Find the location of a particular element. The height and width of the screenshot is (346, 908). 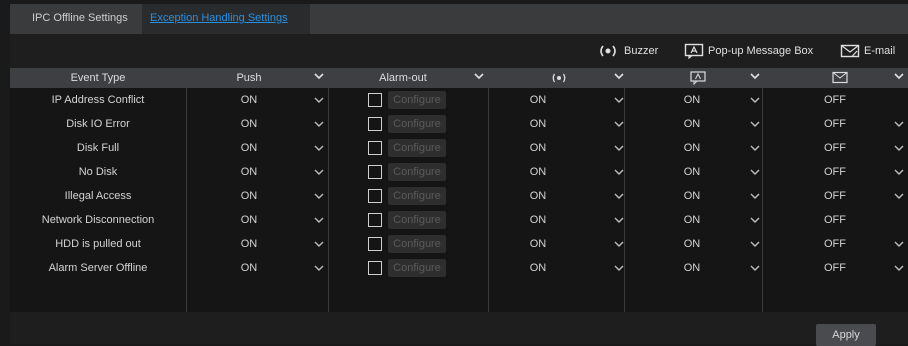

tab-ipc-offline-settings: IPC Offline Settings is located at coordinates (80, 18).